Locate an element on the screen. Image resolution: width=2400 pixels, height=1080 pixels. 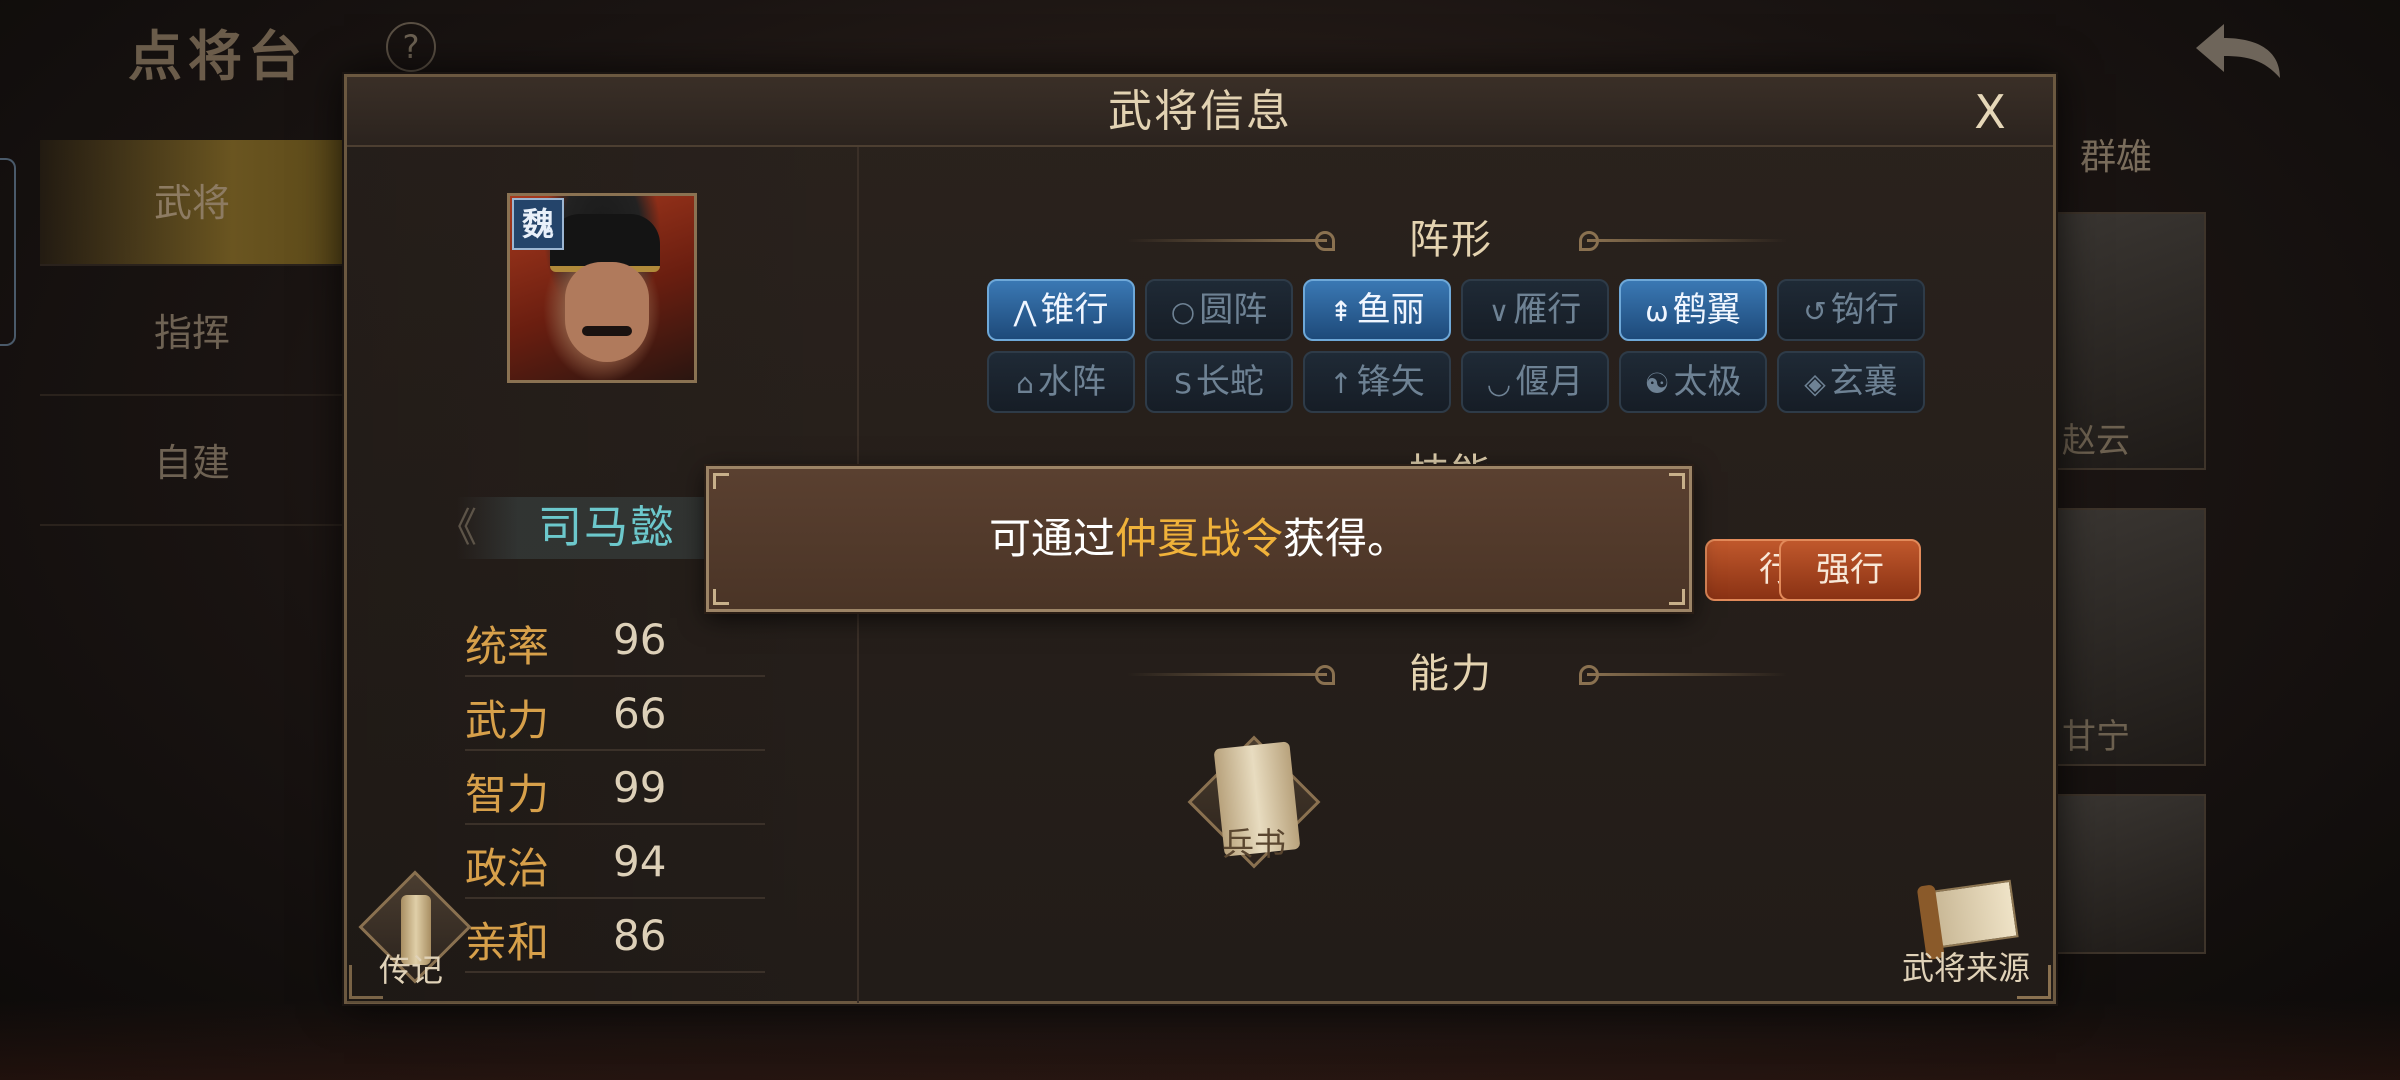
background-sidebar: 武将 指挥 自建 is located at coordinates (180, 340).